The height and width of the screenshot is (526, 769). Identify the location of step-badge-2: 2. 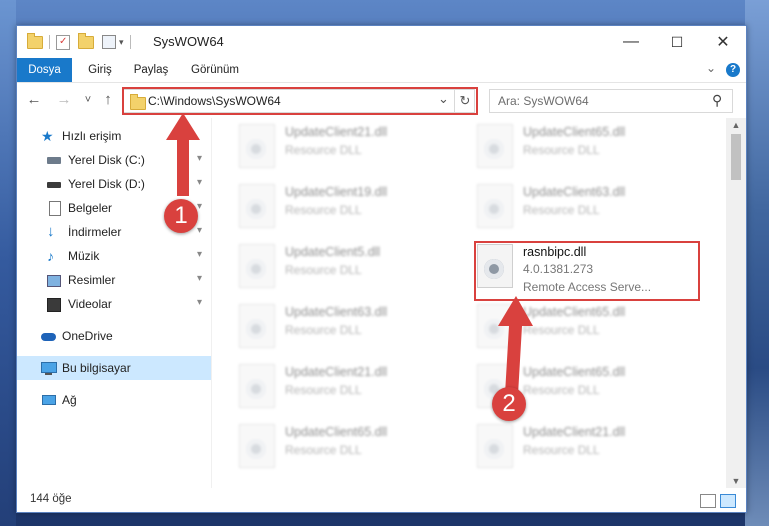
(509, 404).